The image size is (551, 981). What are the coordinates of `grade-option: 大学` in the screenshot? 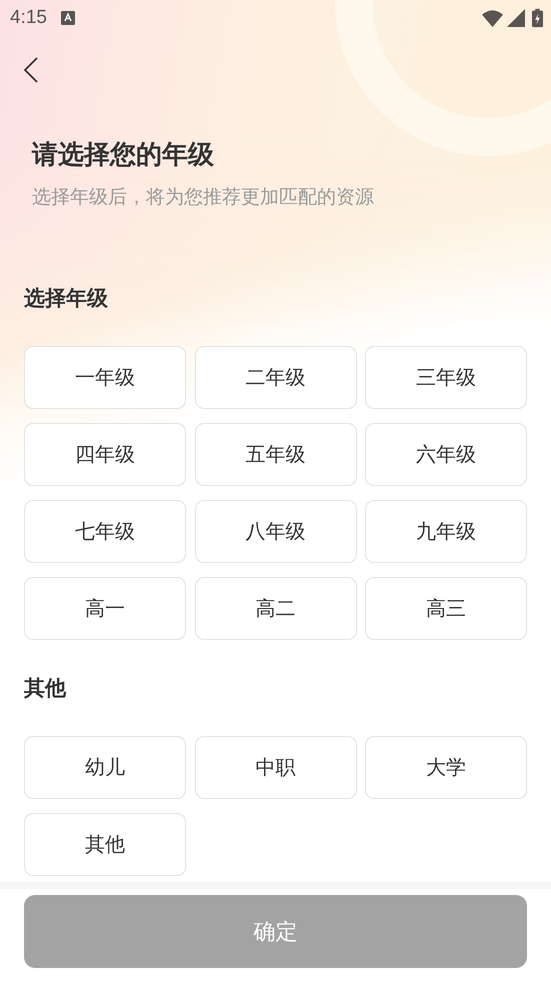 It's located at (446, 767).